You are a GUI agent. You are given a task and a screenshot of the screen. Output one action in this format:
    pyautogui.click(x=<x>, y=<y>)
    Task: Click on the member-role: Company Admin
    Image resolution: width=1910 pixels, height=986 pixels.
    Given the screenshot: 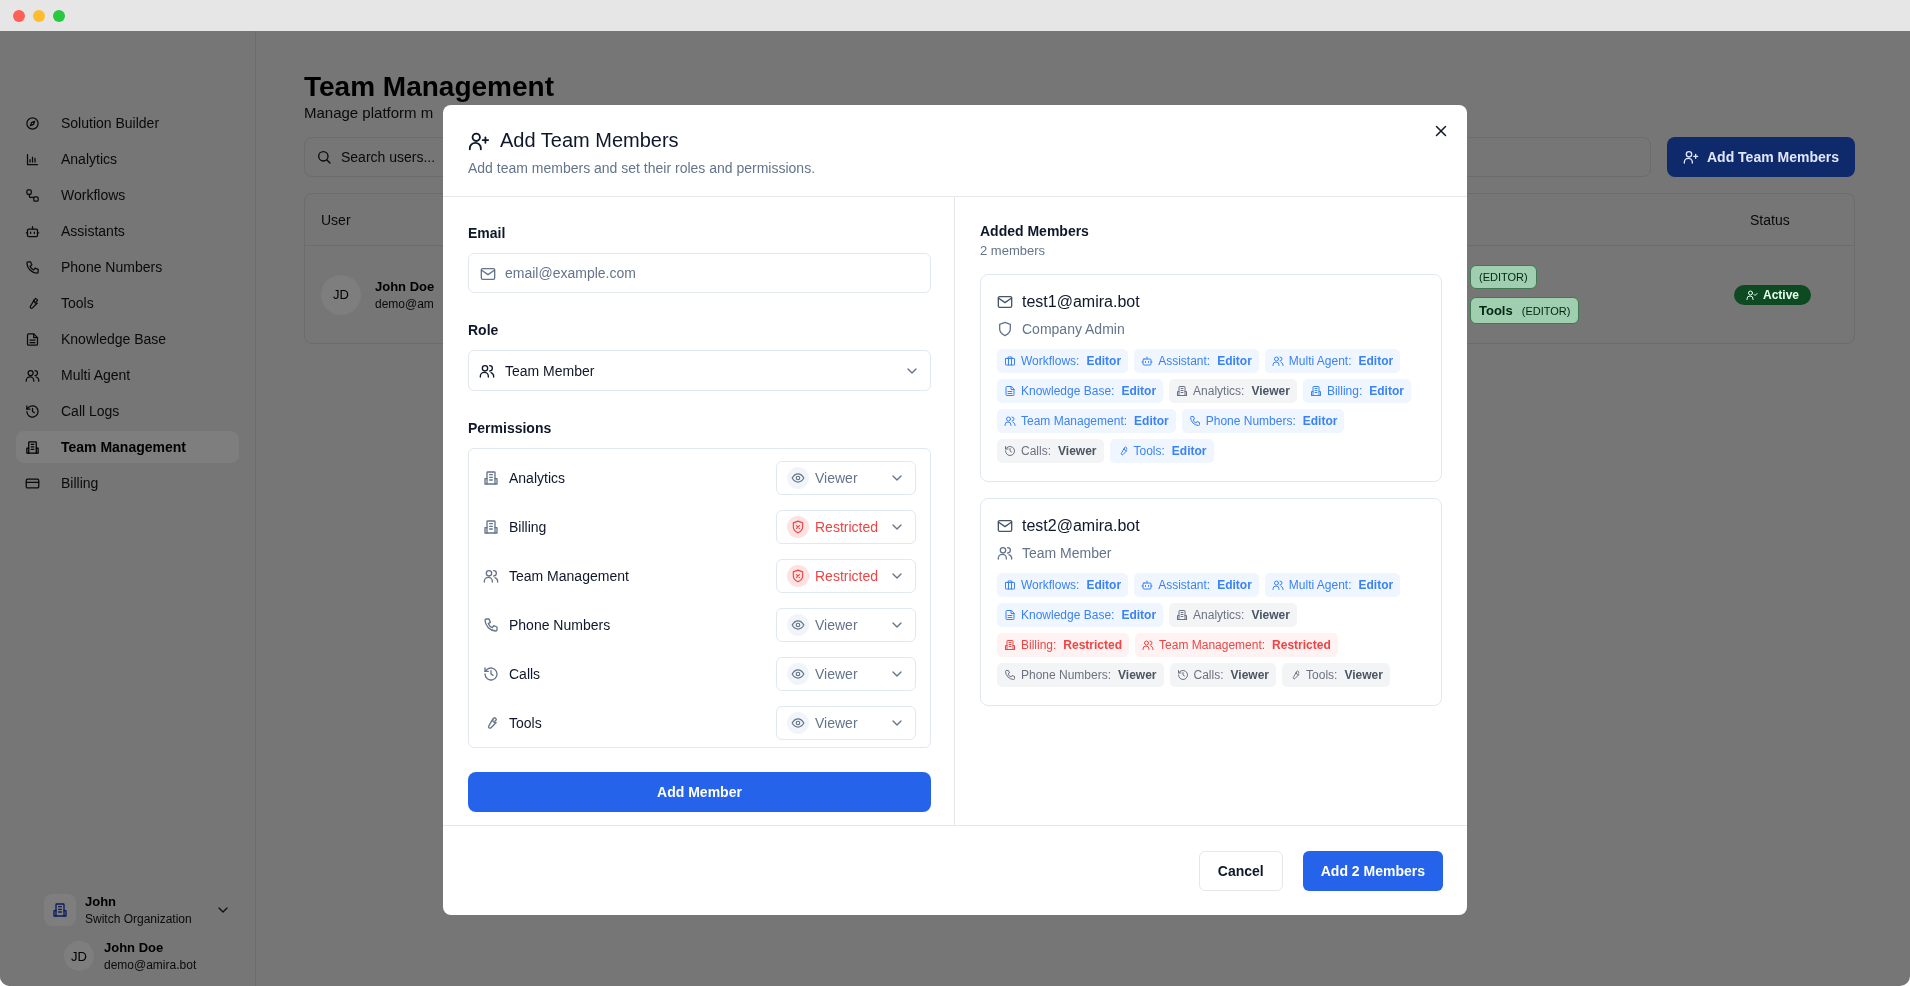 What is the action you would take?
    pyautogui.click(x=1073, y=329)
    